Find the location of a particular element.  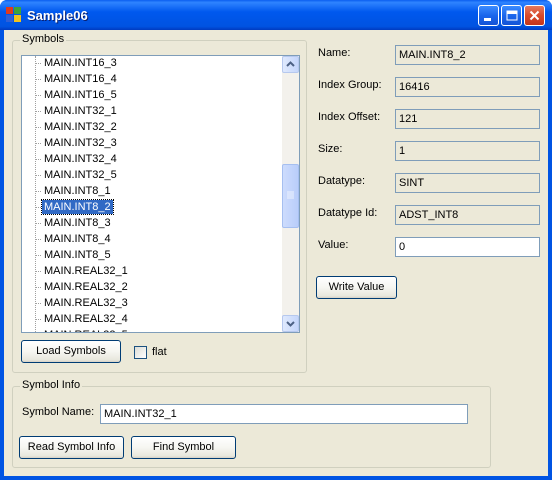

tree-item-label: MAIN.INT8_2 is located at coordinates (77, 207).